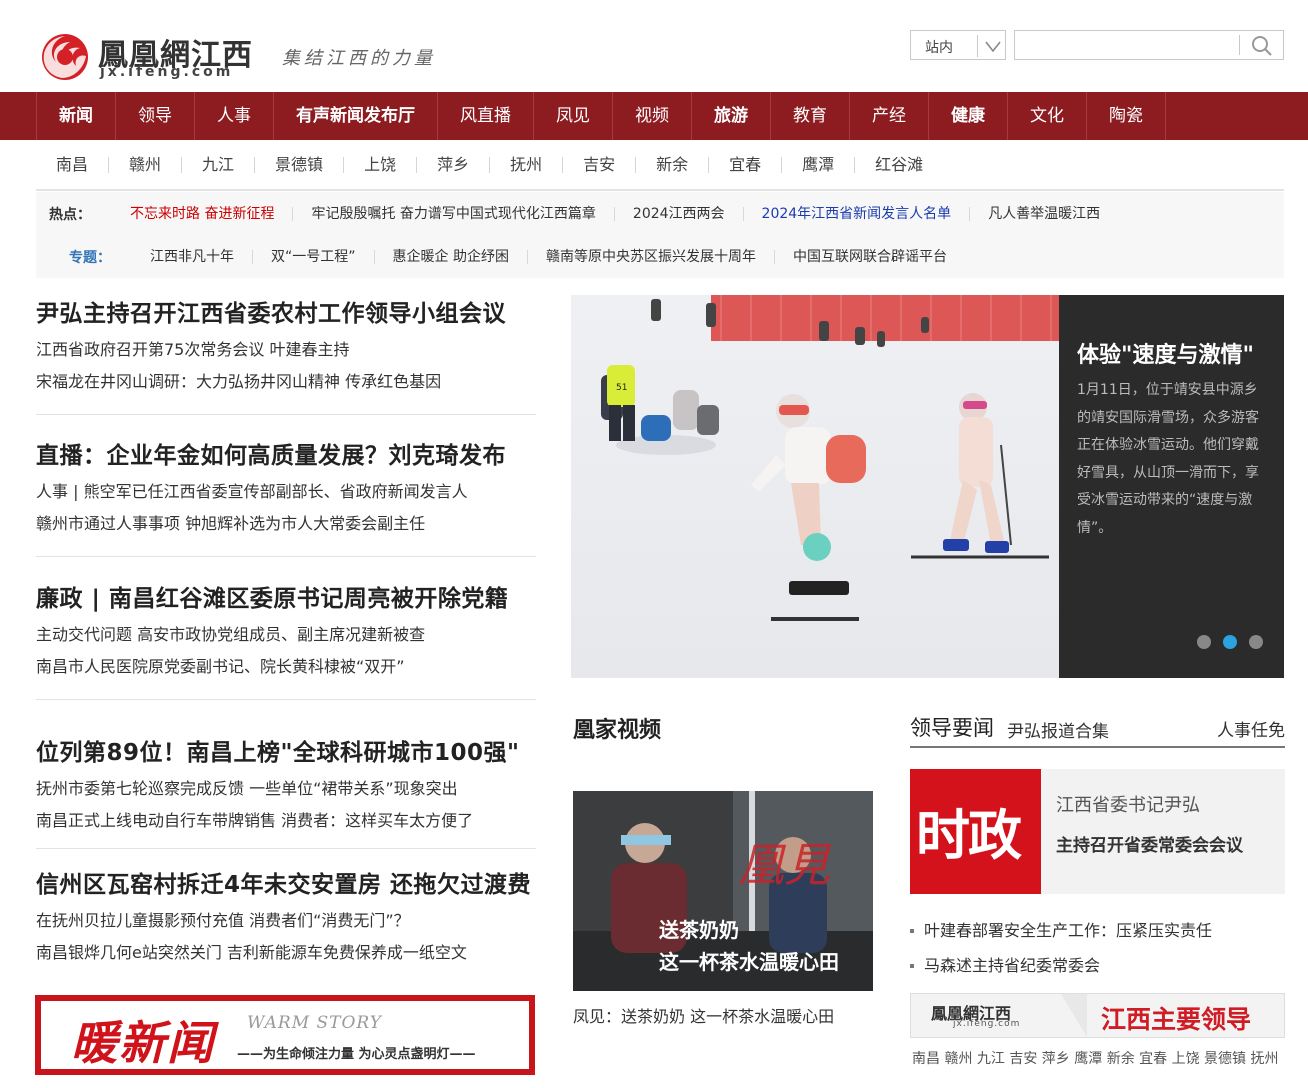 The width and height of the screenshot is (1308, 1088). Describe the element at coordinates (359, 58) in the screenshot. I see `logo-slogan: 集结江西的力量` at that location.